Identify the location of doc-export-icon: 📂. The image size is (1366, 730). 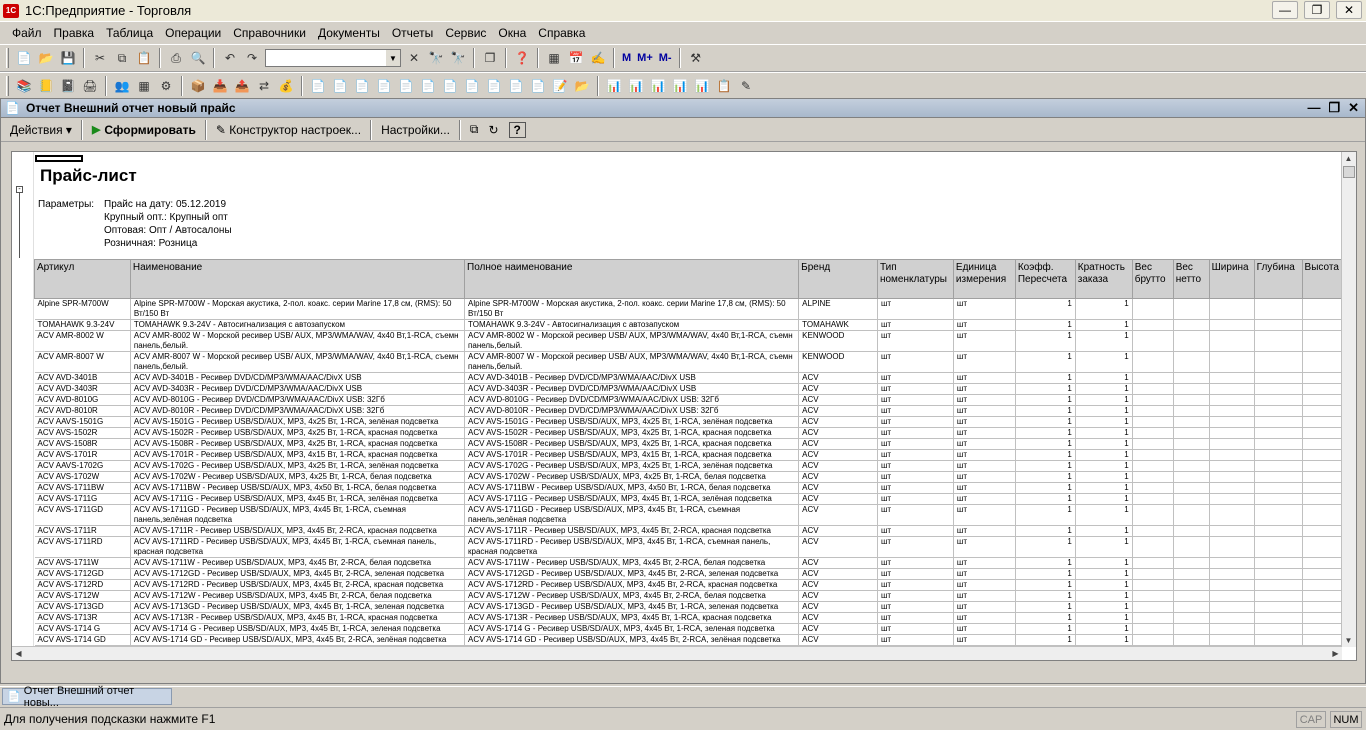
(582, 86).